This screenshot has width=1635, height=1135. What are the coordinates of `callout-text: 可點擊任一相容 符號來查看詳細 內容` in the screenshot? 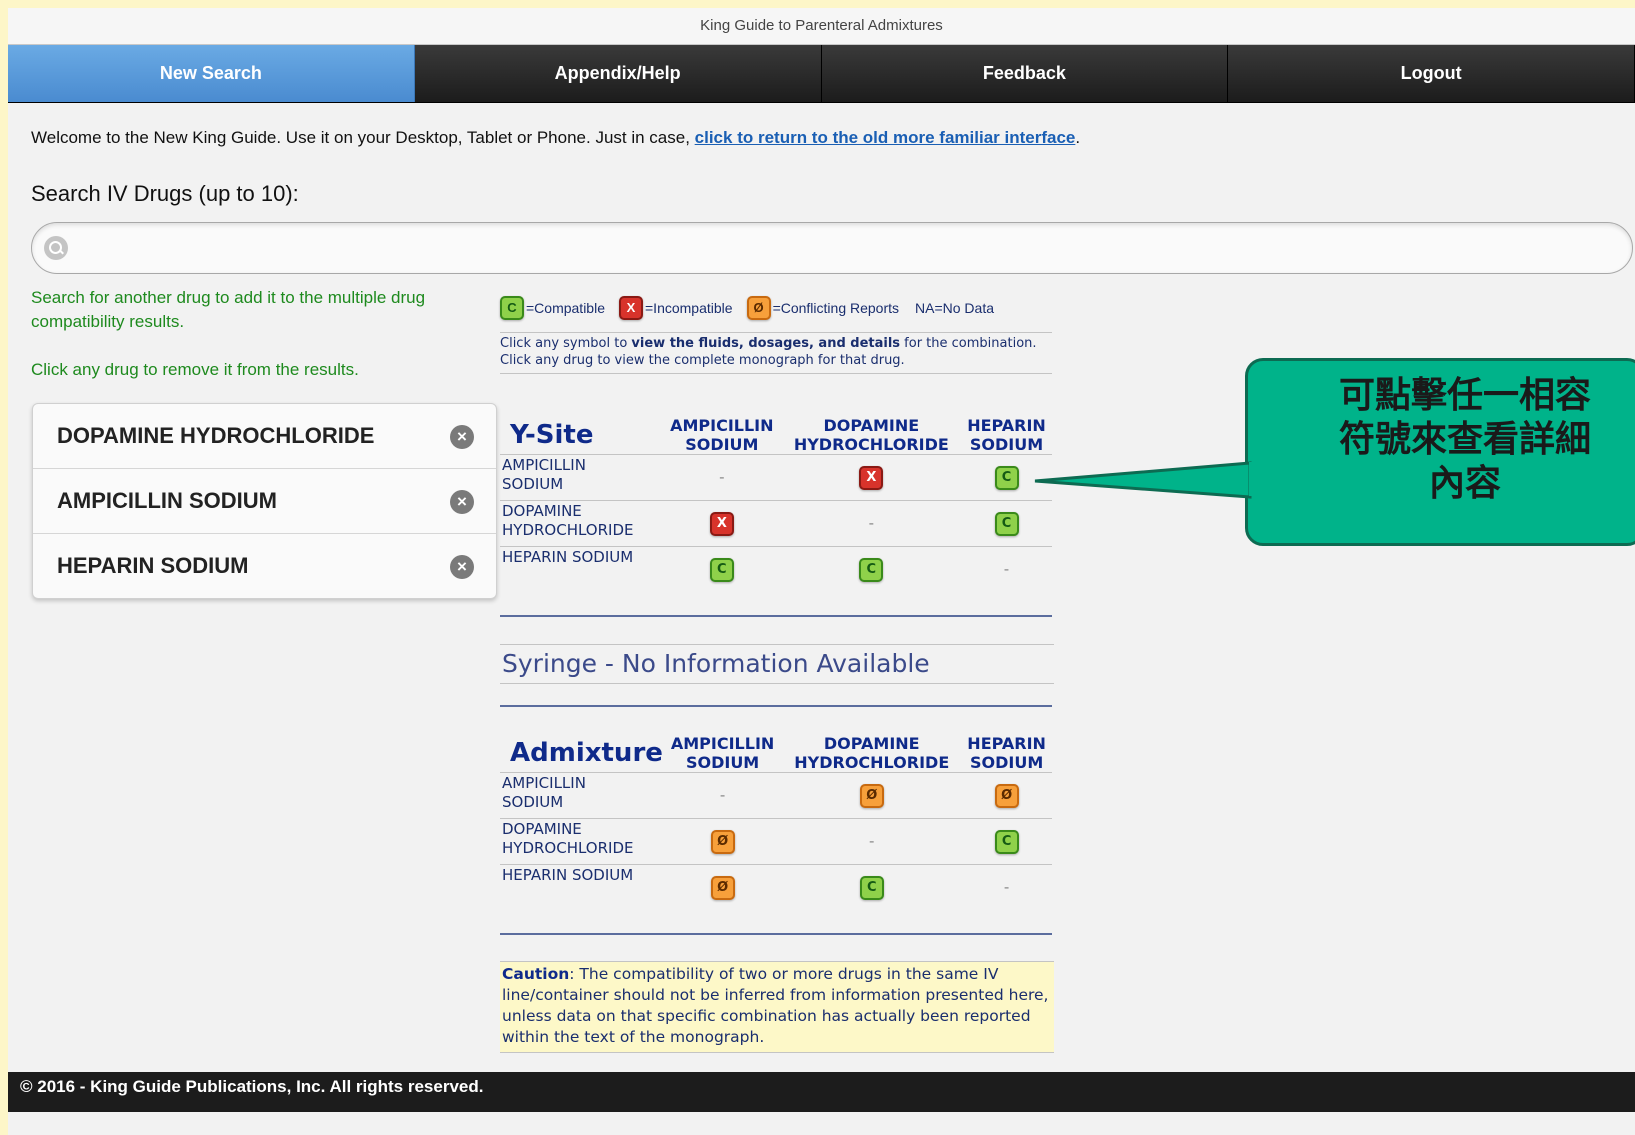 It's located at (1464, 439).